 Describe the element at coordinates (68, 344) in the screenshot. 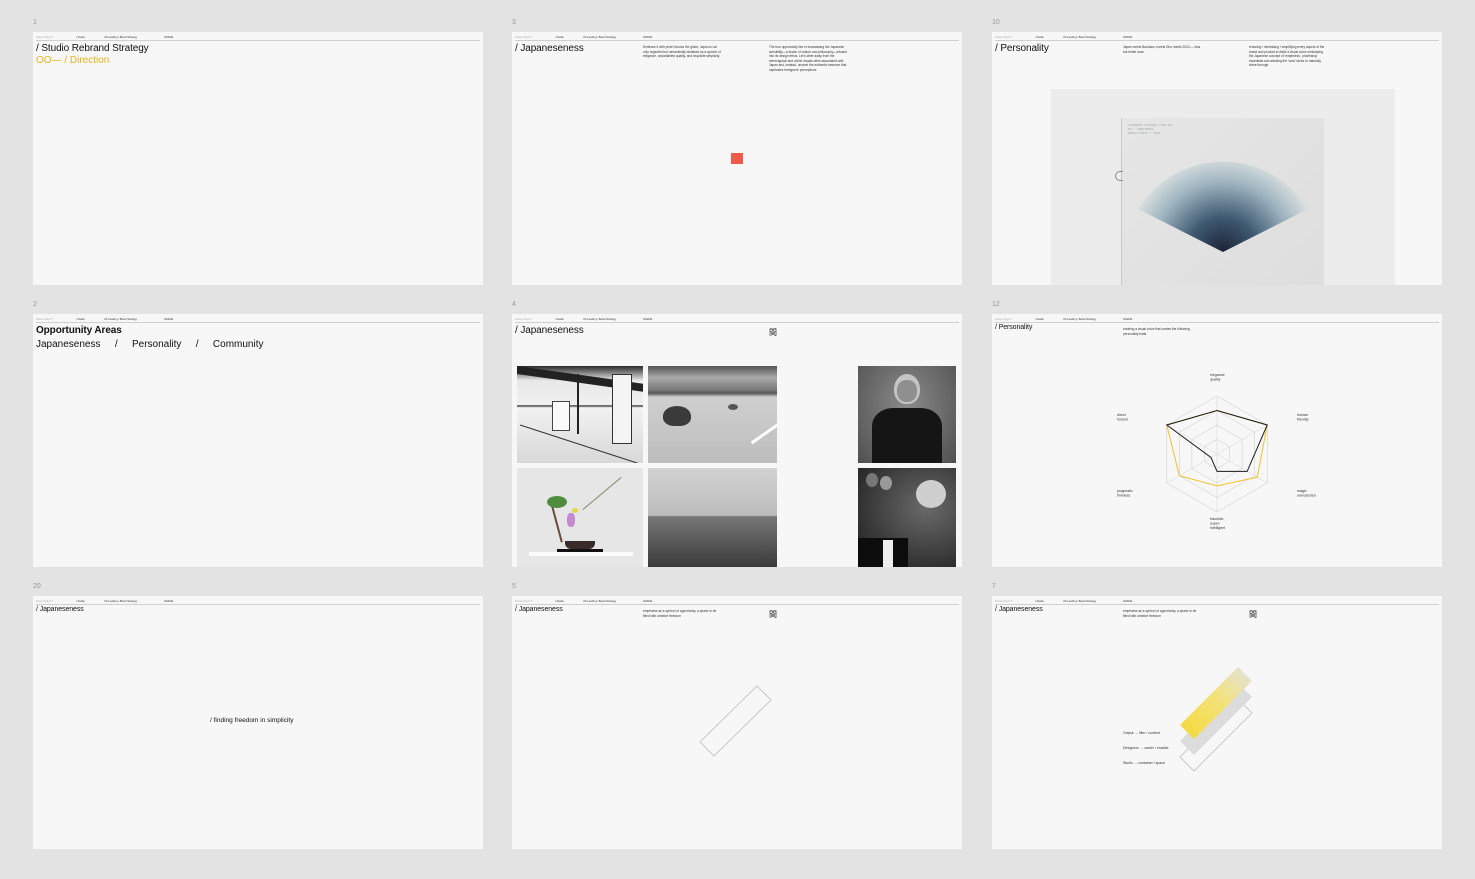

I see `area-japaneseness: Japaneseness` at that location.